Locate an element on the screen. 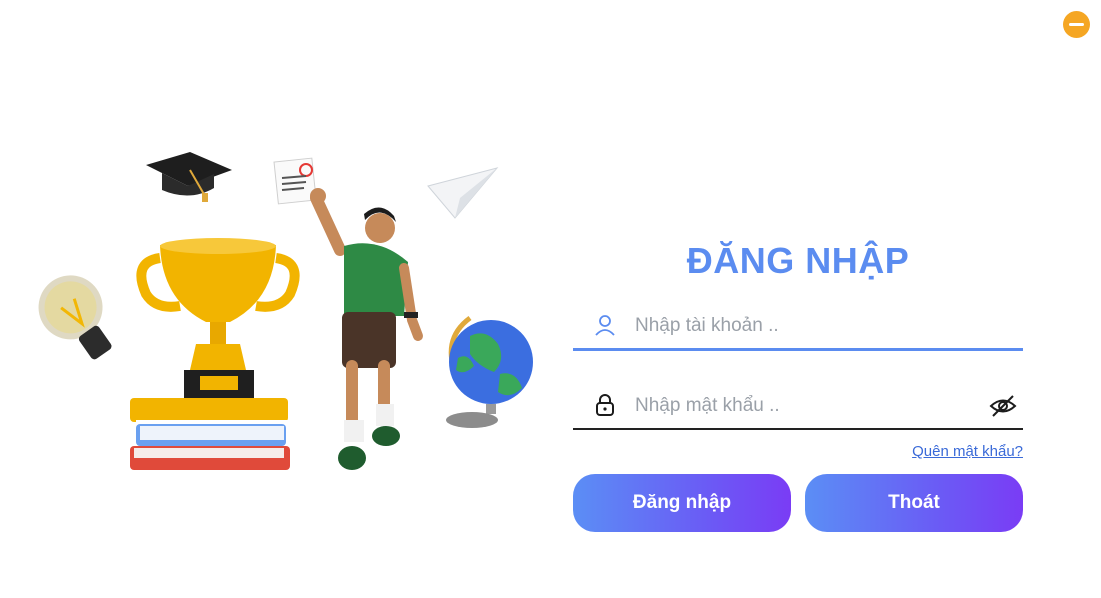 The height and width of the screenshot is (598, 1101). trophy-icon is located at coordinates (218, 318).